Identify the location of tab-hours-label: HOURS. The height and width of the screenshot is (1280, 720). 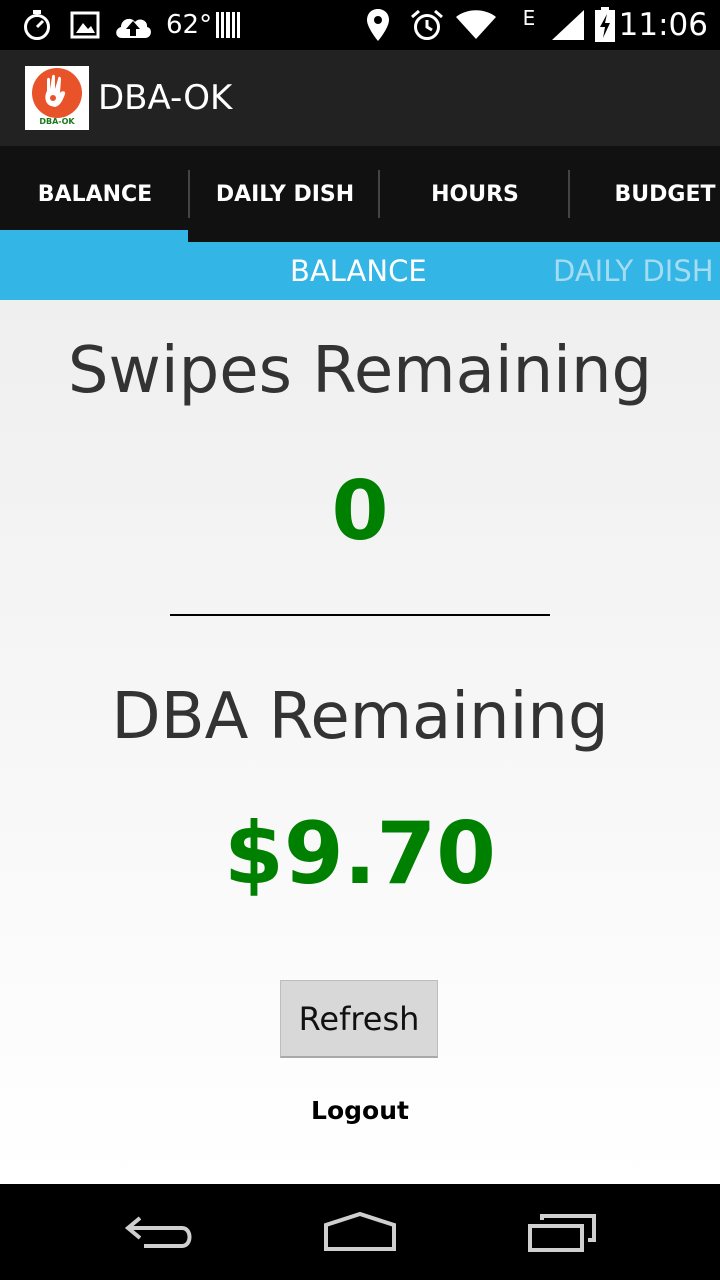
(475, 194).